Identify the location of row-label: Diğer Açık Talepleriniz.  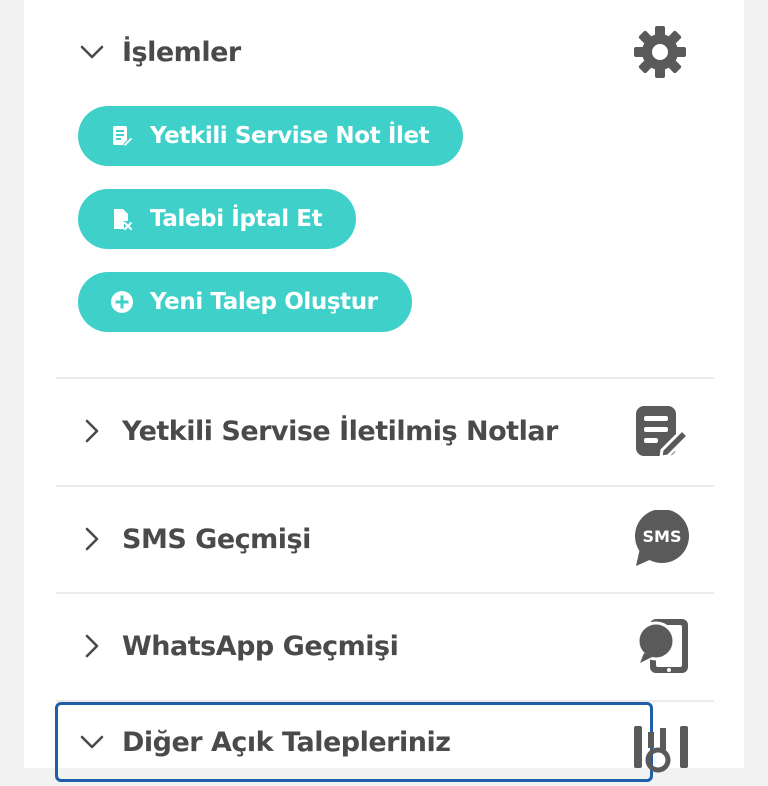
(286, 742).